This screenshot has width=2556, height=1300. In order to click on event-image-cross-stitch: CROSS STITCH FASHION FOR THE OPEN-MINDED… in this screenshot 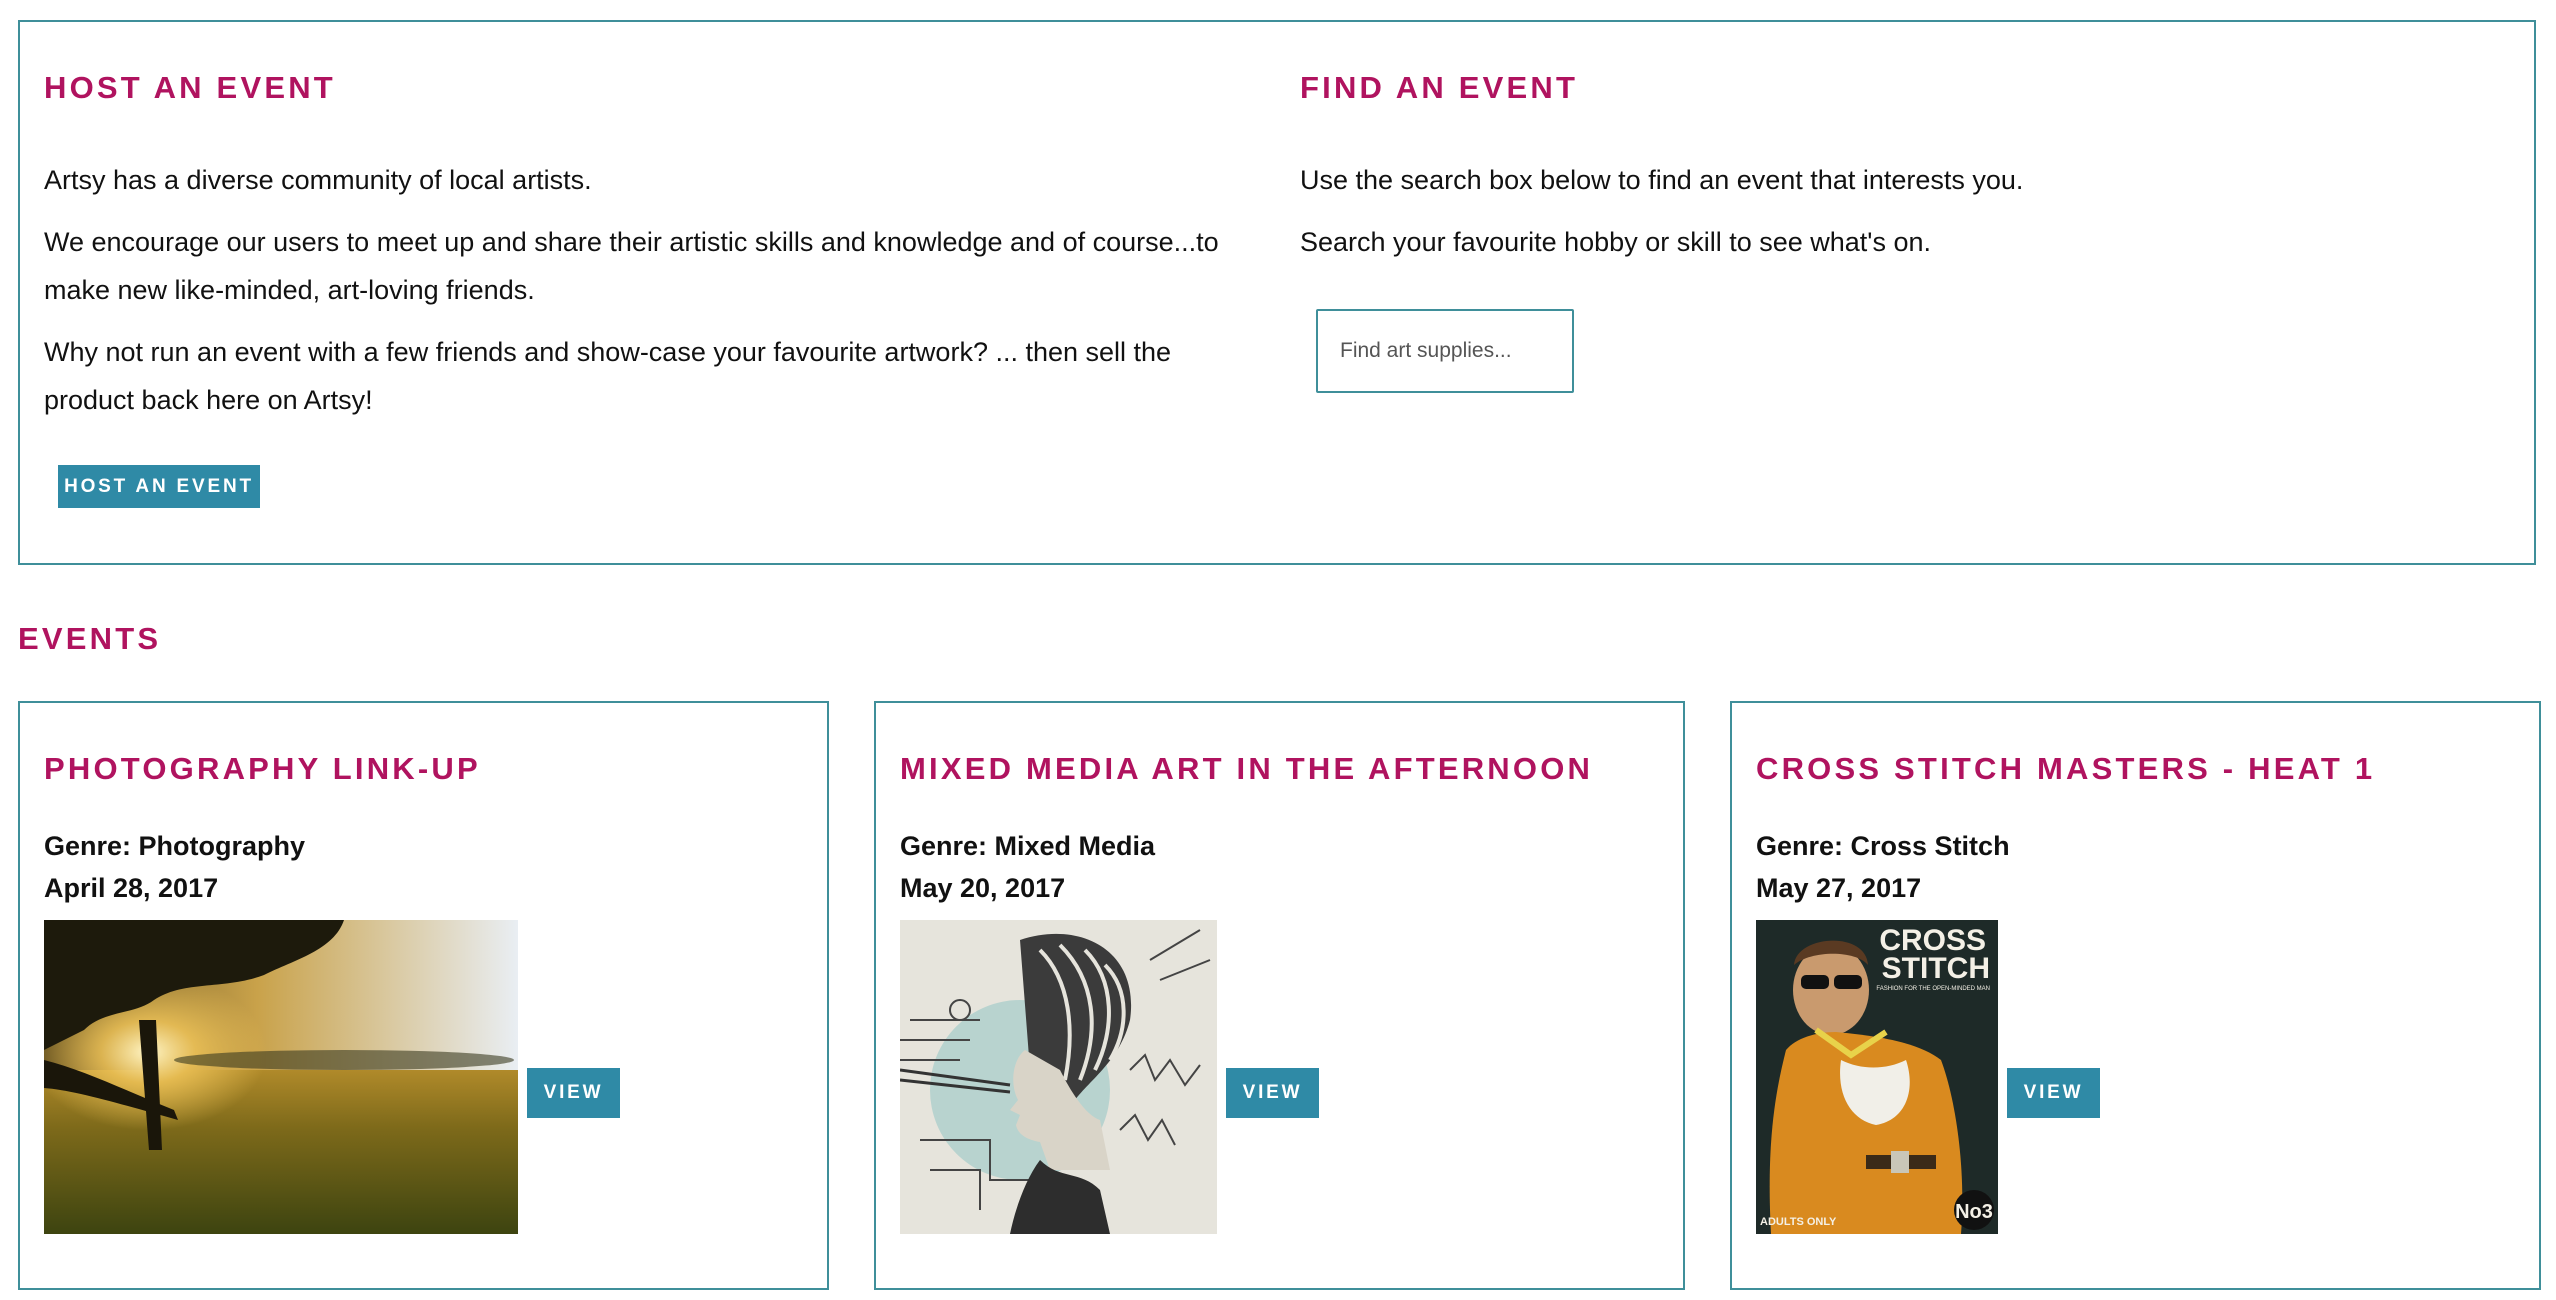, I will do `click(1877, 1077)`.